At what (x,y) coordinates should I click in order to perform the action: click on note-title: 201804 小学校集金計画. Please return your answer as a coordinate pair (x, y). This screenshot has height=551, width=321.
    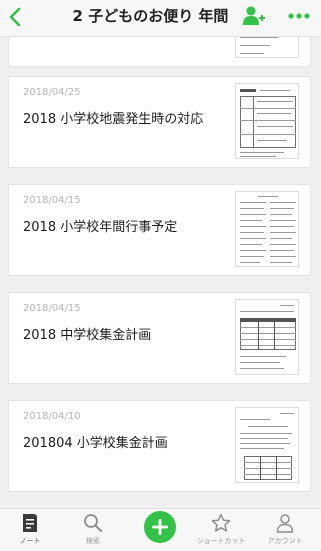
    Looking at the image, I should click on (95, 443).